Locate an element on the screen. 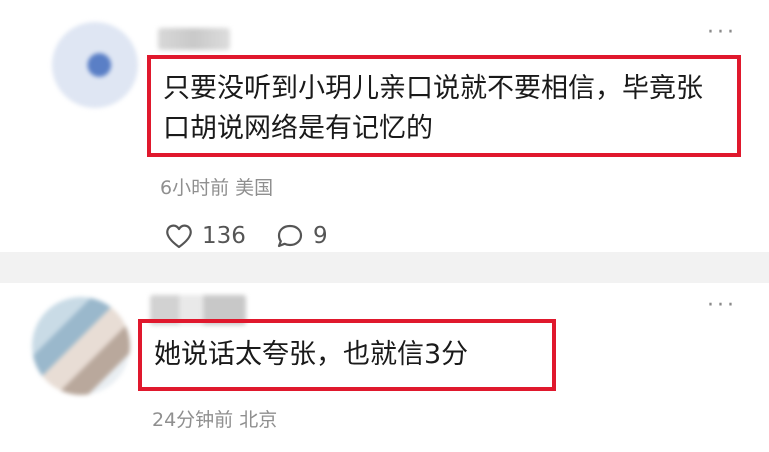  reply-count: 9 is located at coordinates (320, 236).